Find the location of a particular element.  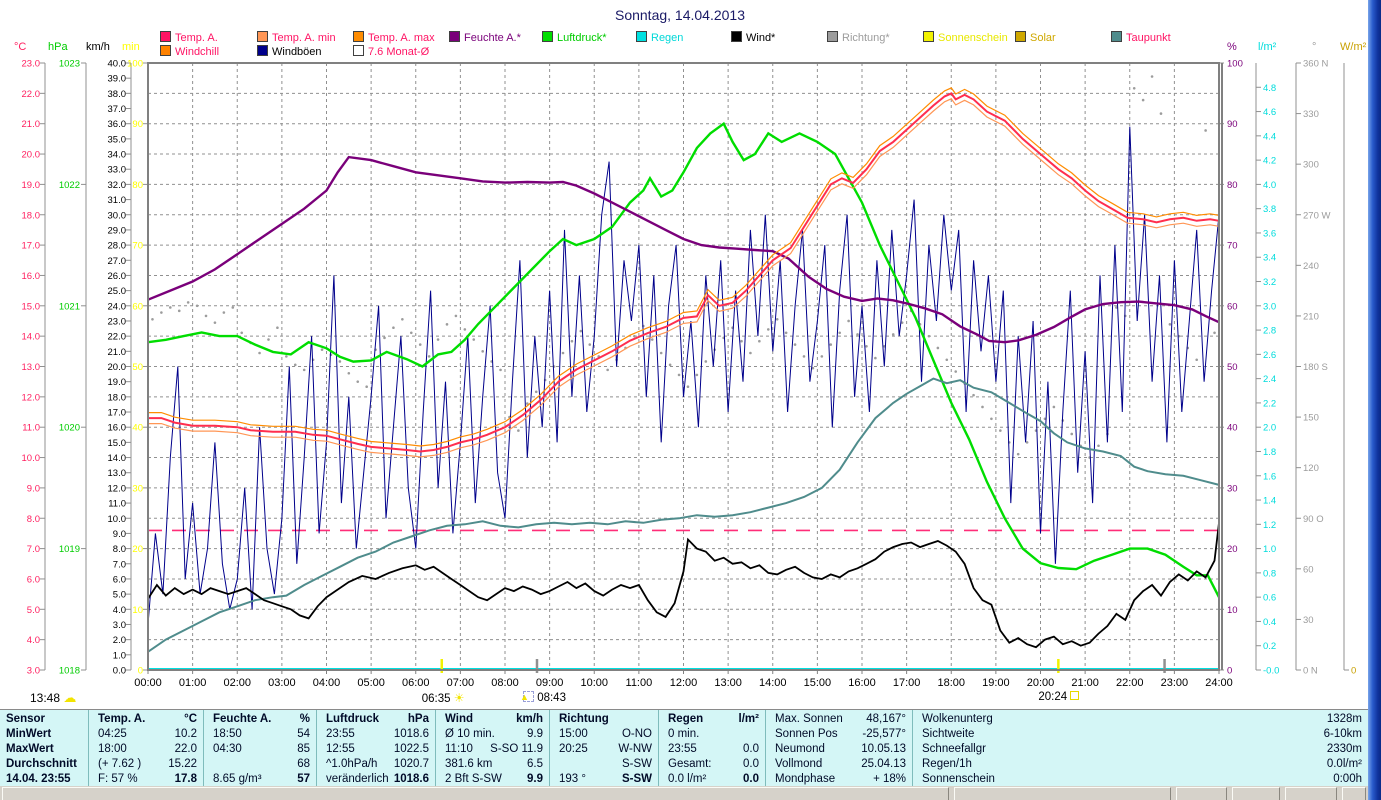

table-cell-value: 17.8 is located at coordinates (185, 779).